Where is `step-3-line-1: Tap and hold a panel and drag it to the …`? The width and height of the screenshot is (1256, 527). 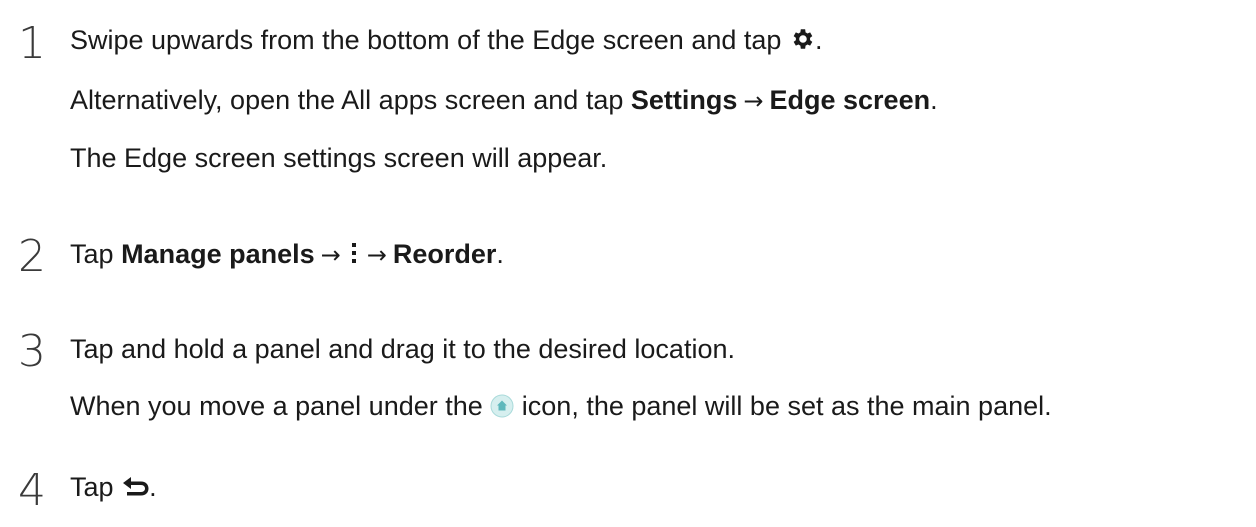 step-3-line-1: Tap and hold a panel and drag it to the … is located at coordinates (402, 349).